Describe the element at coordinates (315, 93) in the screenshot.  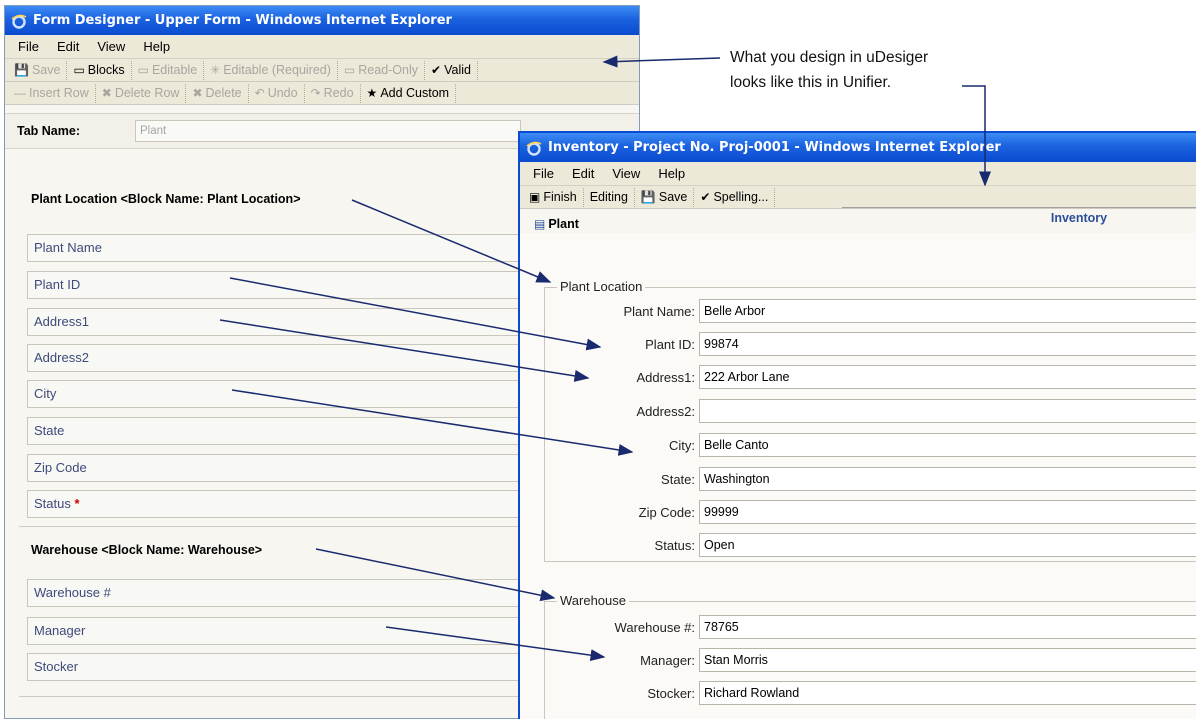
I see `redo-icon: ↷` at that location.